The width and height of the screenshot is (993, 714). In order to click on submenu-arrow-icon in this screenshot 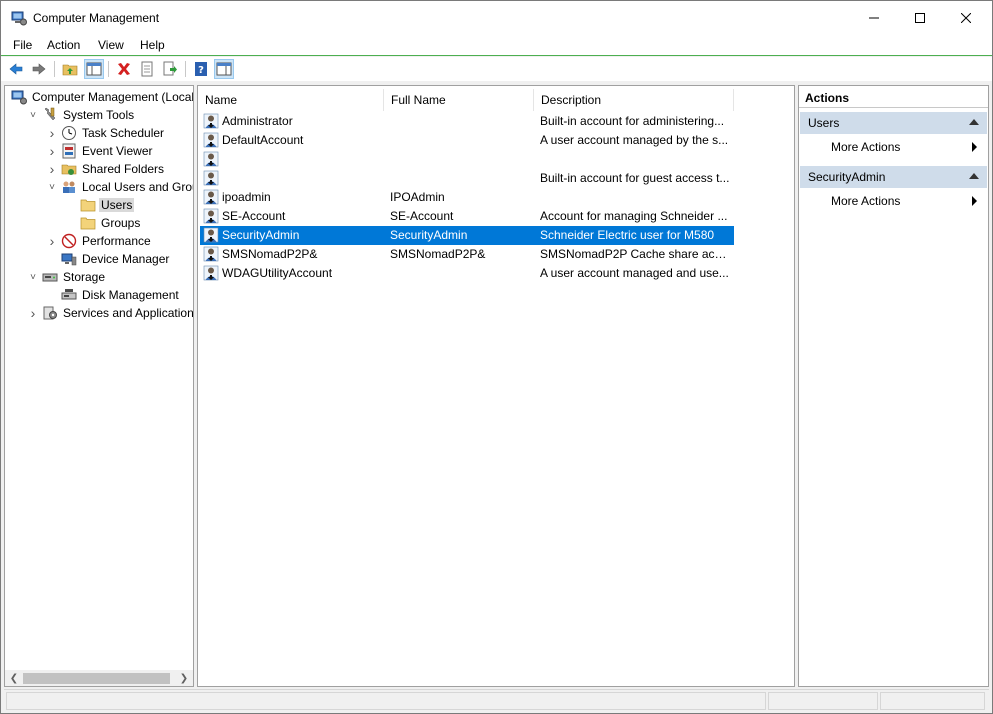, I will do `click(974, 201)`.